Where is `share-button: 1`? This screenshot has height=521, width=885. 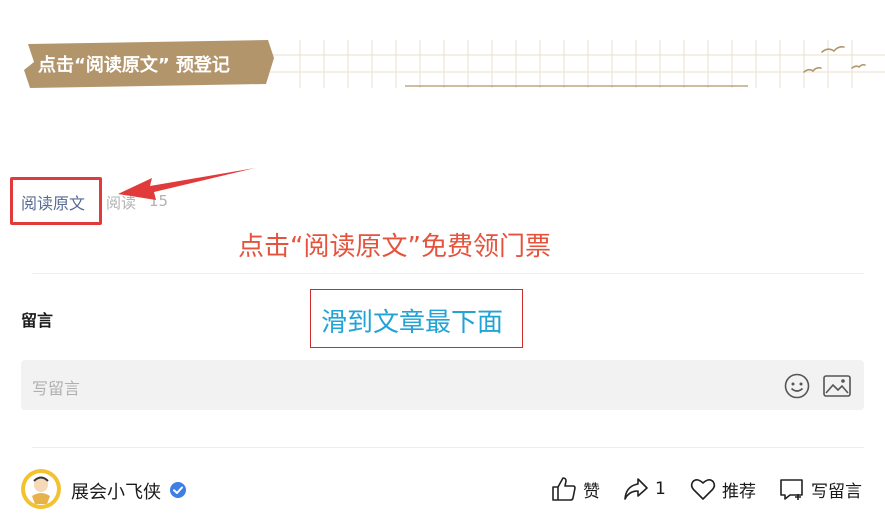 share-button: 1 is located at coordinates (644, 489).